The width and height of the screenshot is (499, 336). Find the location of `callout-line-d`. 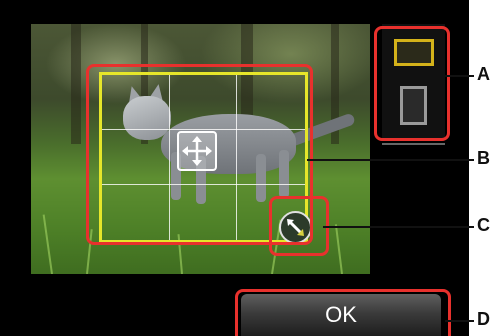

callout-line-d is located at coordinates (459, 321).